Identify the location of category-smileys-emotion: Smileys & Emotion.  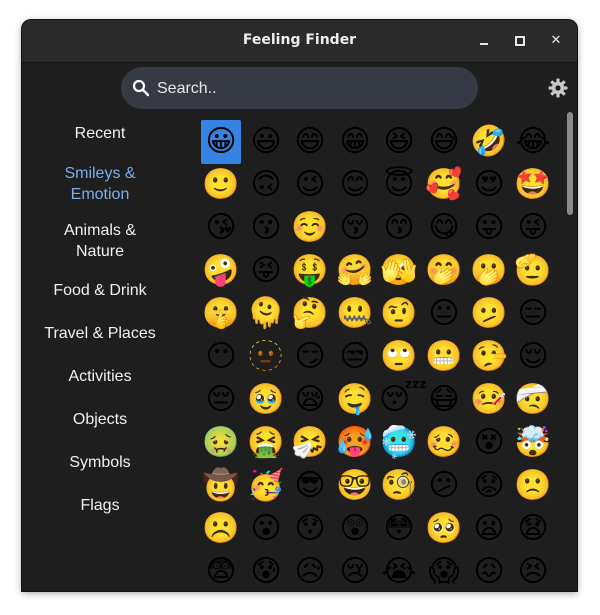
(100, 184).